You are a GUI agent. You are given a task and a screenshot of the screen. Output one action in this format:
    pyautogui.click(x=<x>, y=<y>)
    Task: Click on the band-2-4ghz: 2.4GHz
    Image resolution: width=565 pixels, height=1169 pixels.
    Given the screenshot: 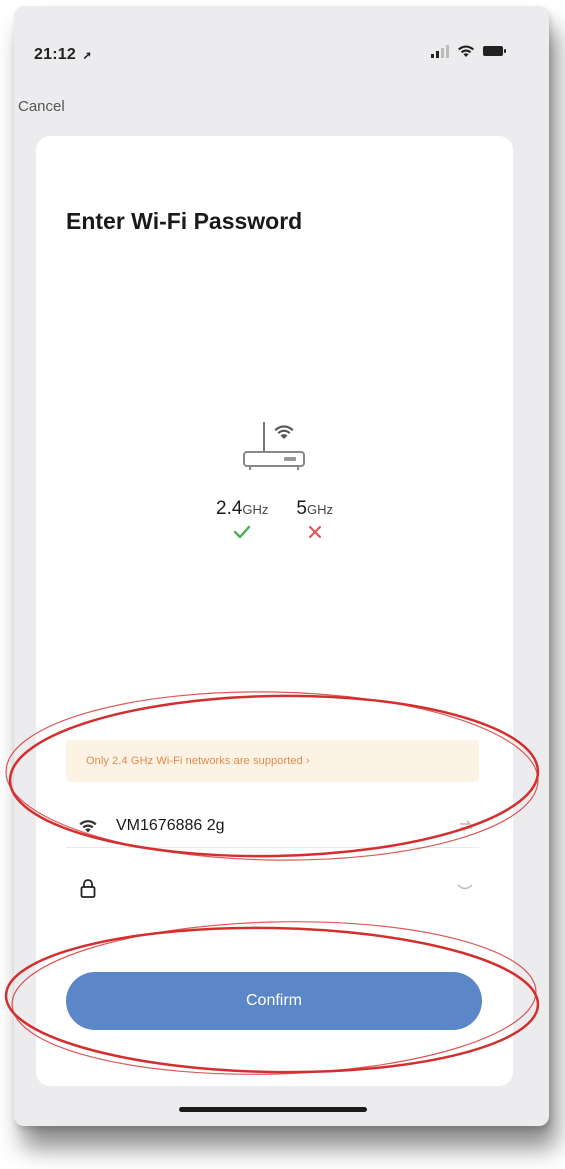 What is the action you would take?
    pyautogui.click(x=242, y=519)
    